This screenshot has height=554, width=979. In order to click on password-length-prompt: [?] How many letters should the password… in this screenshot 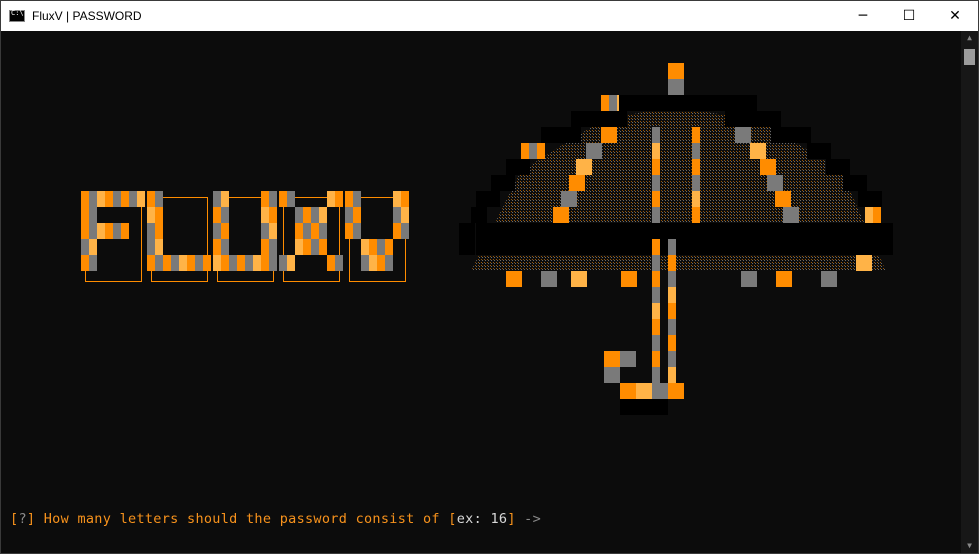, I will do `click(275, 519)`.